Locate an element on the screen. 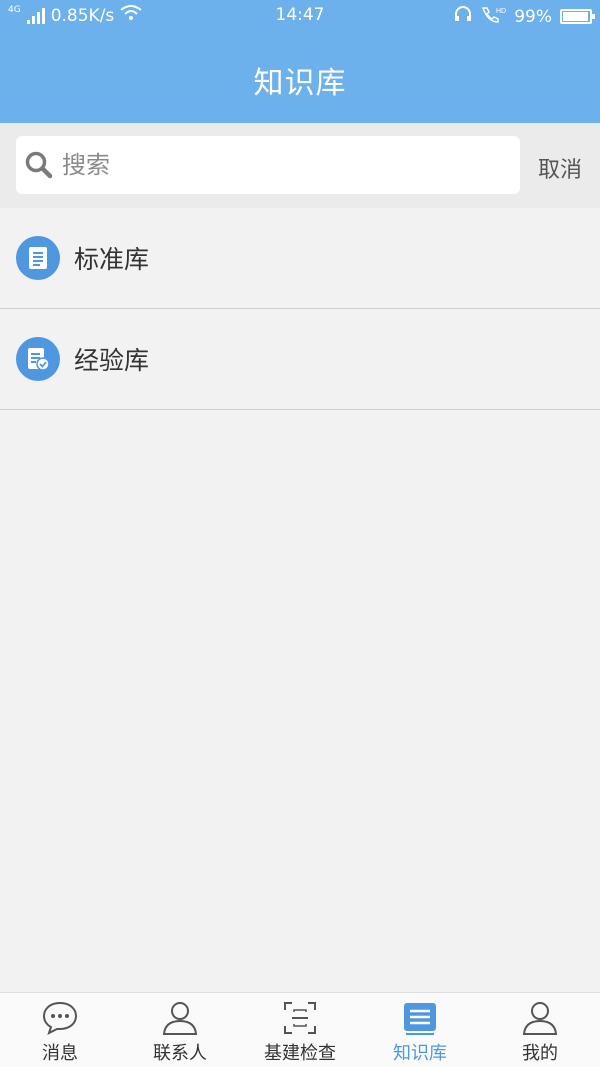 The image size is (600, 1067). page-title: 知识库 is located at coordinates (300, 83).